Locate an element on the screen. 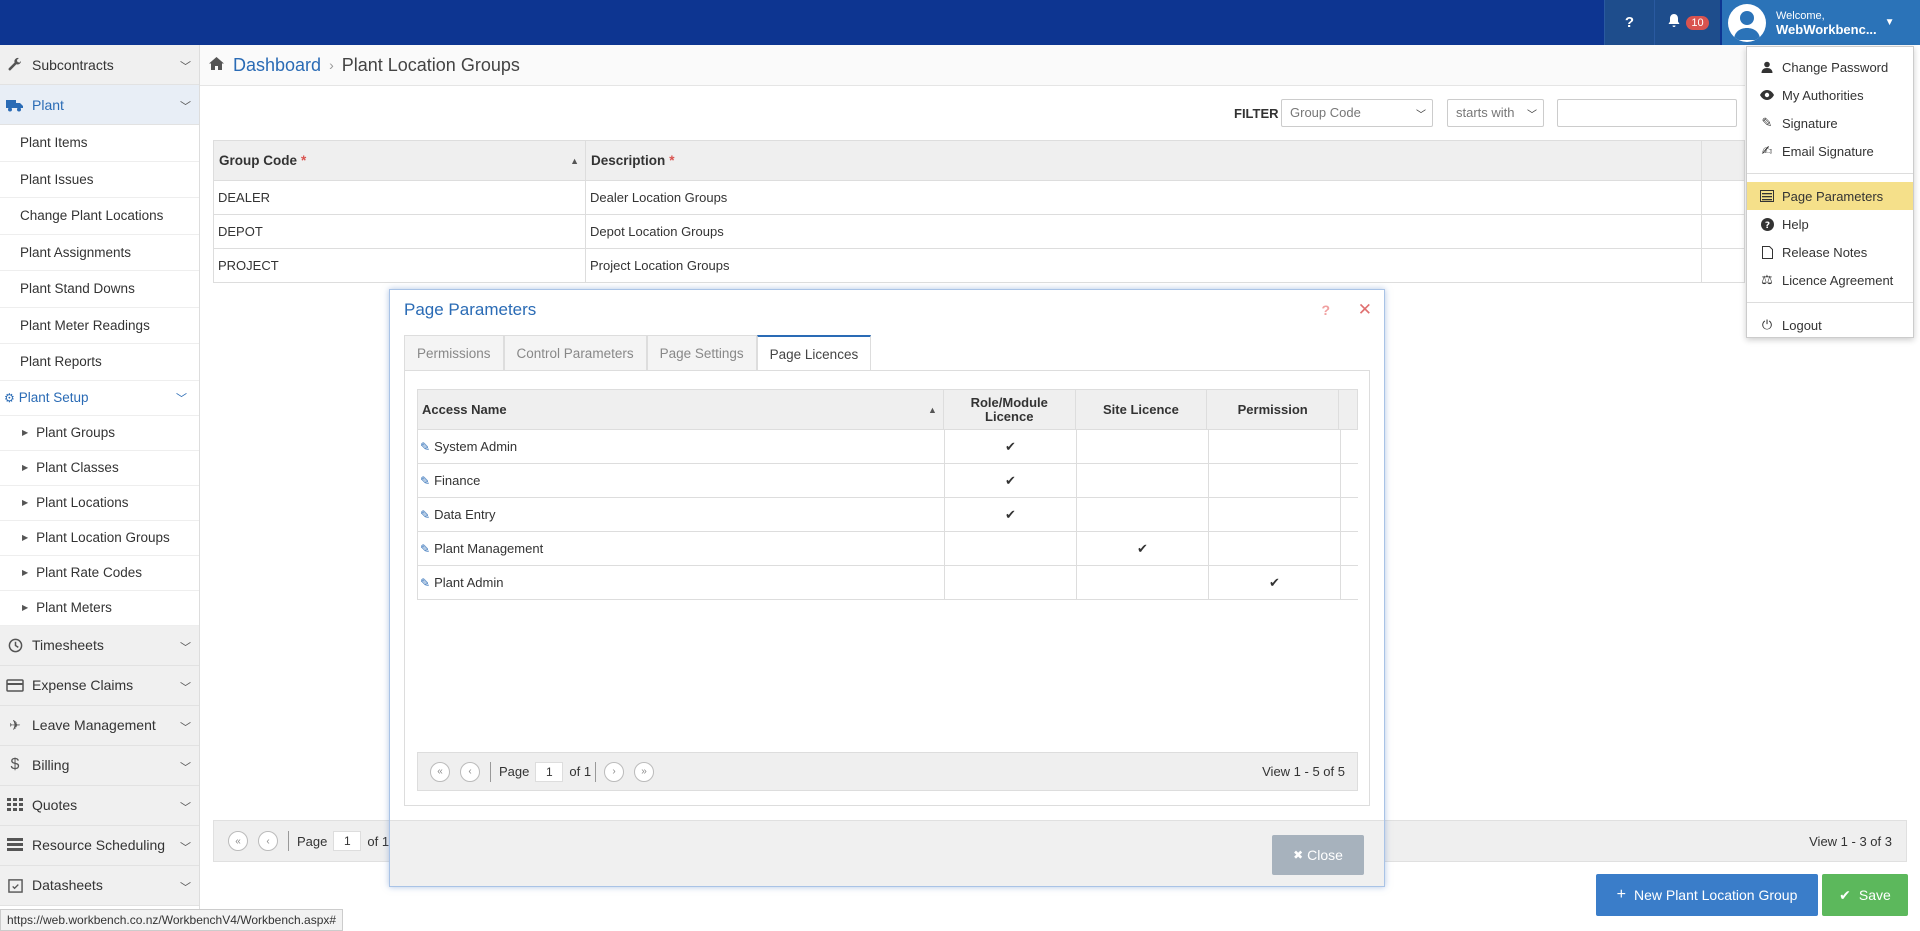 Image resolution: width=1920 pixels, height=931 pixels. sidebar-item-change-plant-locations: Change Plant Locations is located at coordinates (99, 216).